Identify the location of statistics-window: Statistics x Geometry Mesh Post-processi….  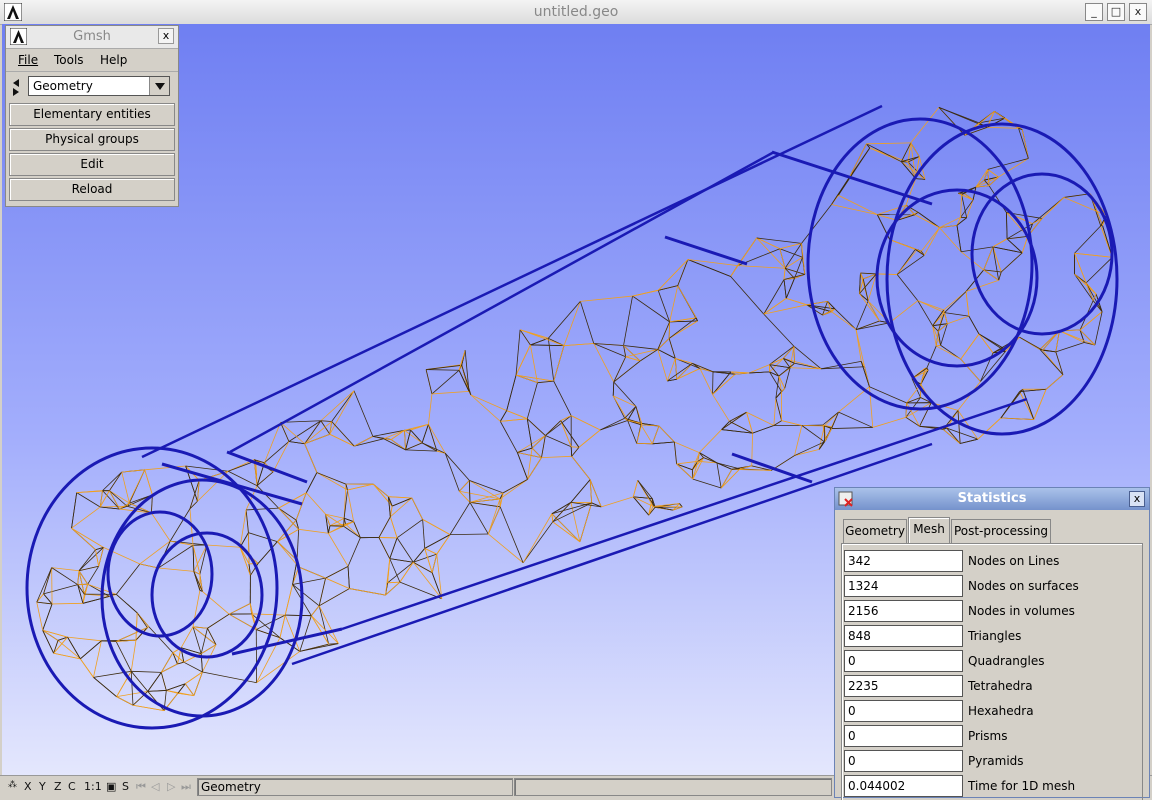
(992, 642).